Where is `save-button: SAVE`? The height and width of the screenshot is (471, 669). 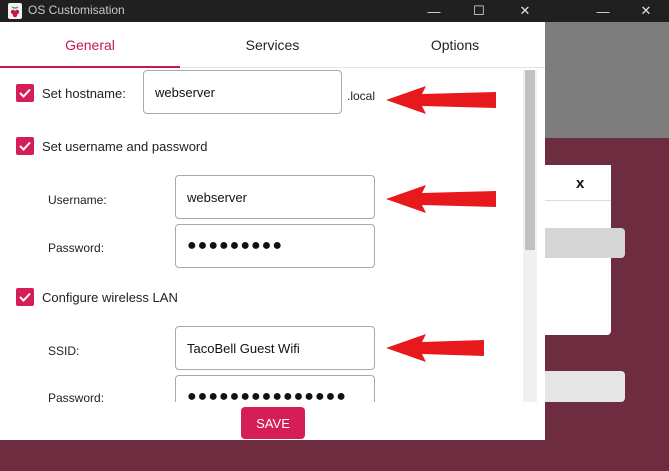
save-button: SAVE is located at coordinates (273, 423).